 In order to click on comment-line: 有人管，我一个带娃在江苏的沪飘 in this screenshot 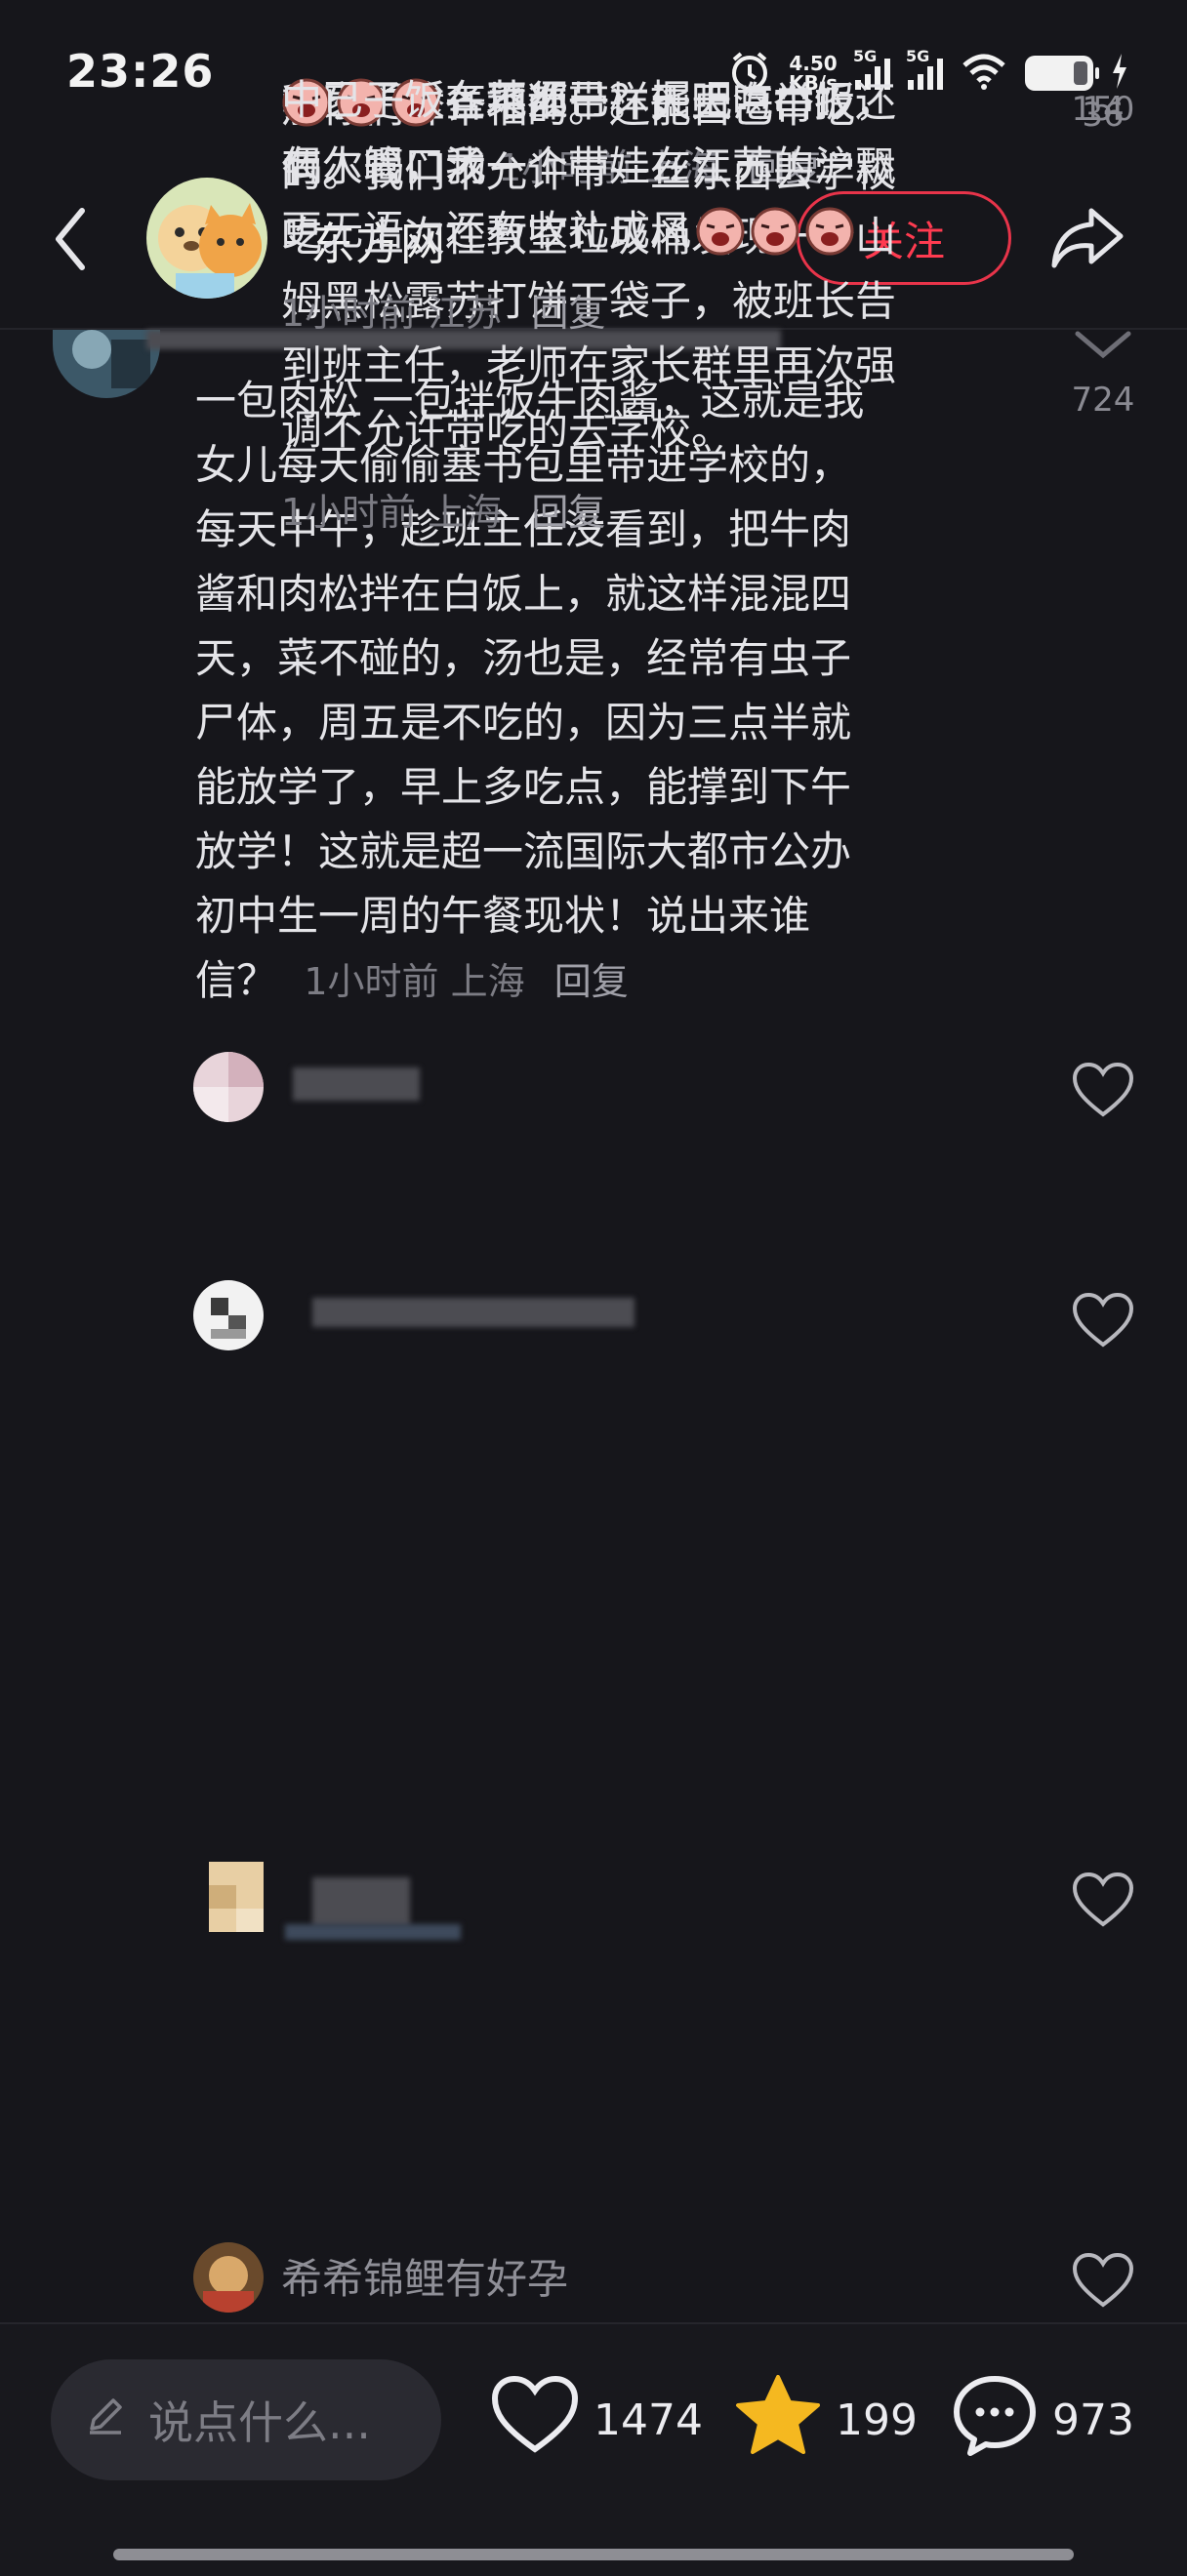, I will do `click(589, 166)`.